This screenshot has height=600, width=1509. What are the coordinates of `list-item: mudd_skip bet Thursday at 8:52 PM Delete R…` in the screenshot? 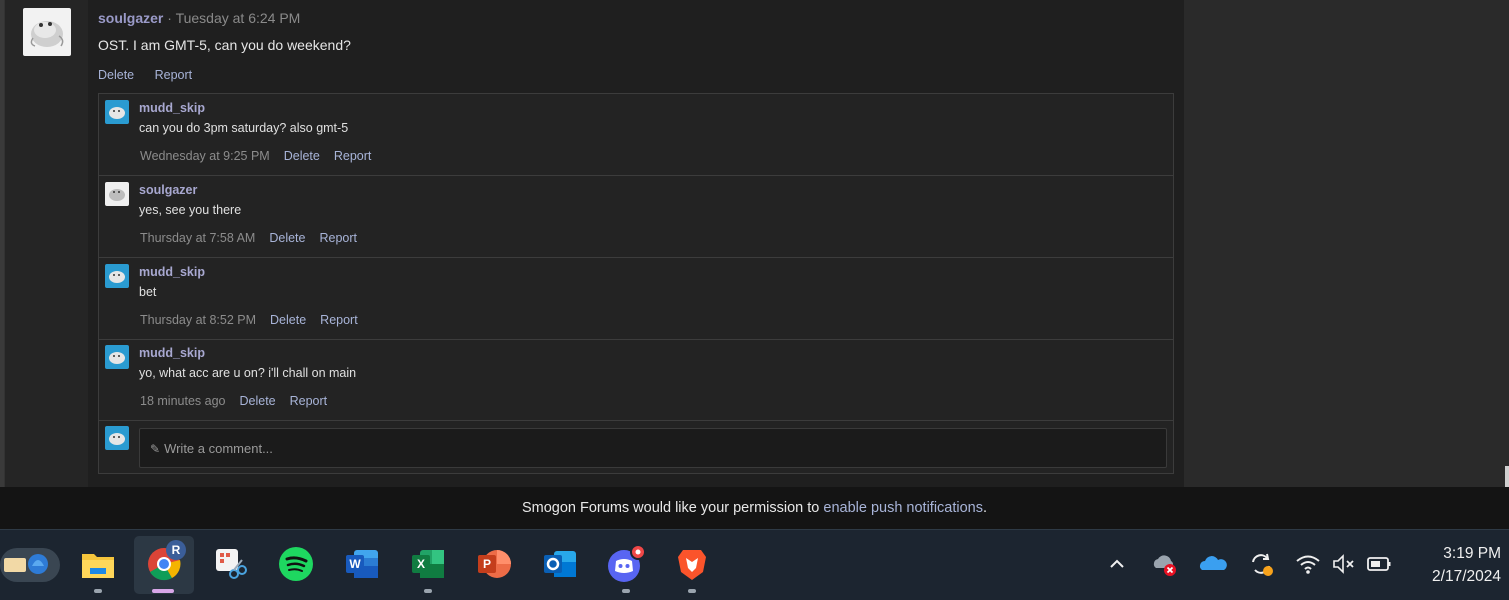 It's located at (636, 299).